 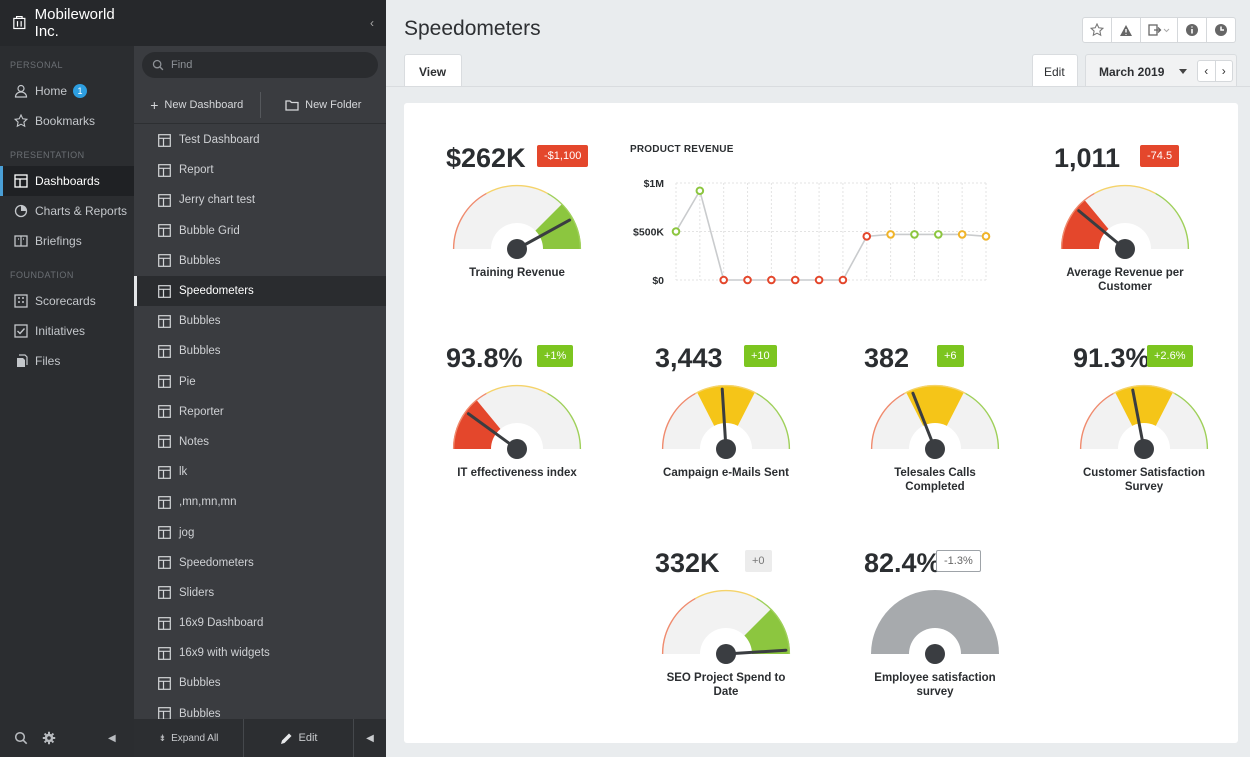 I want to click on files-icon, so click(x=22, y=360).